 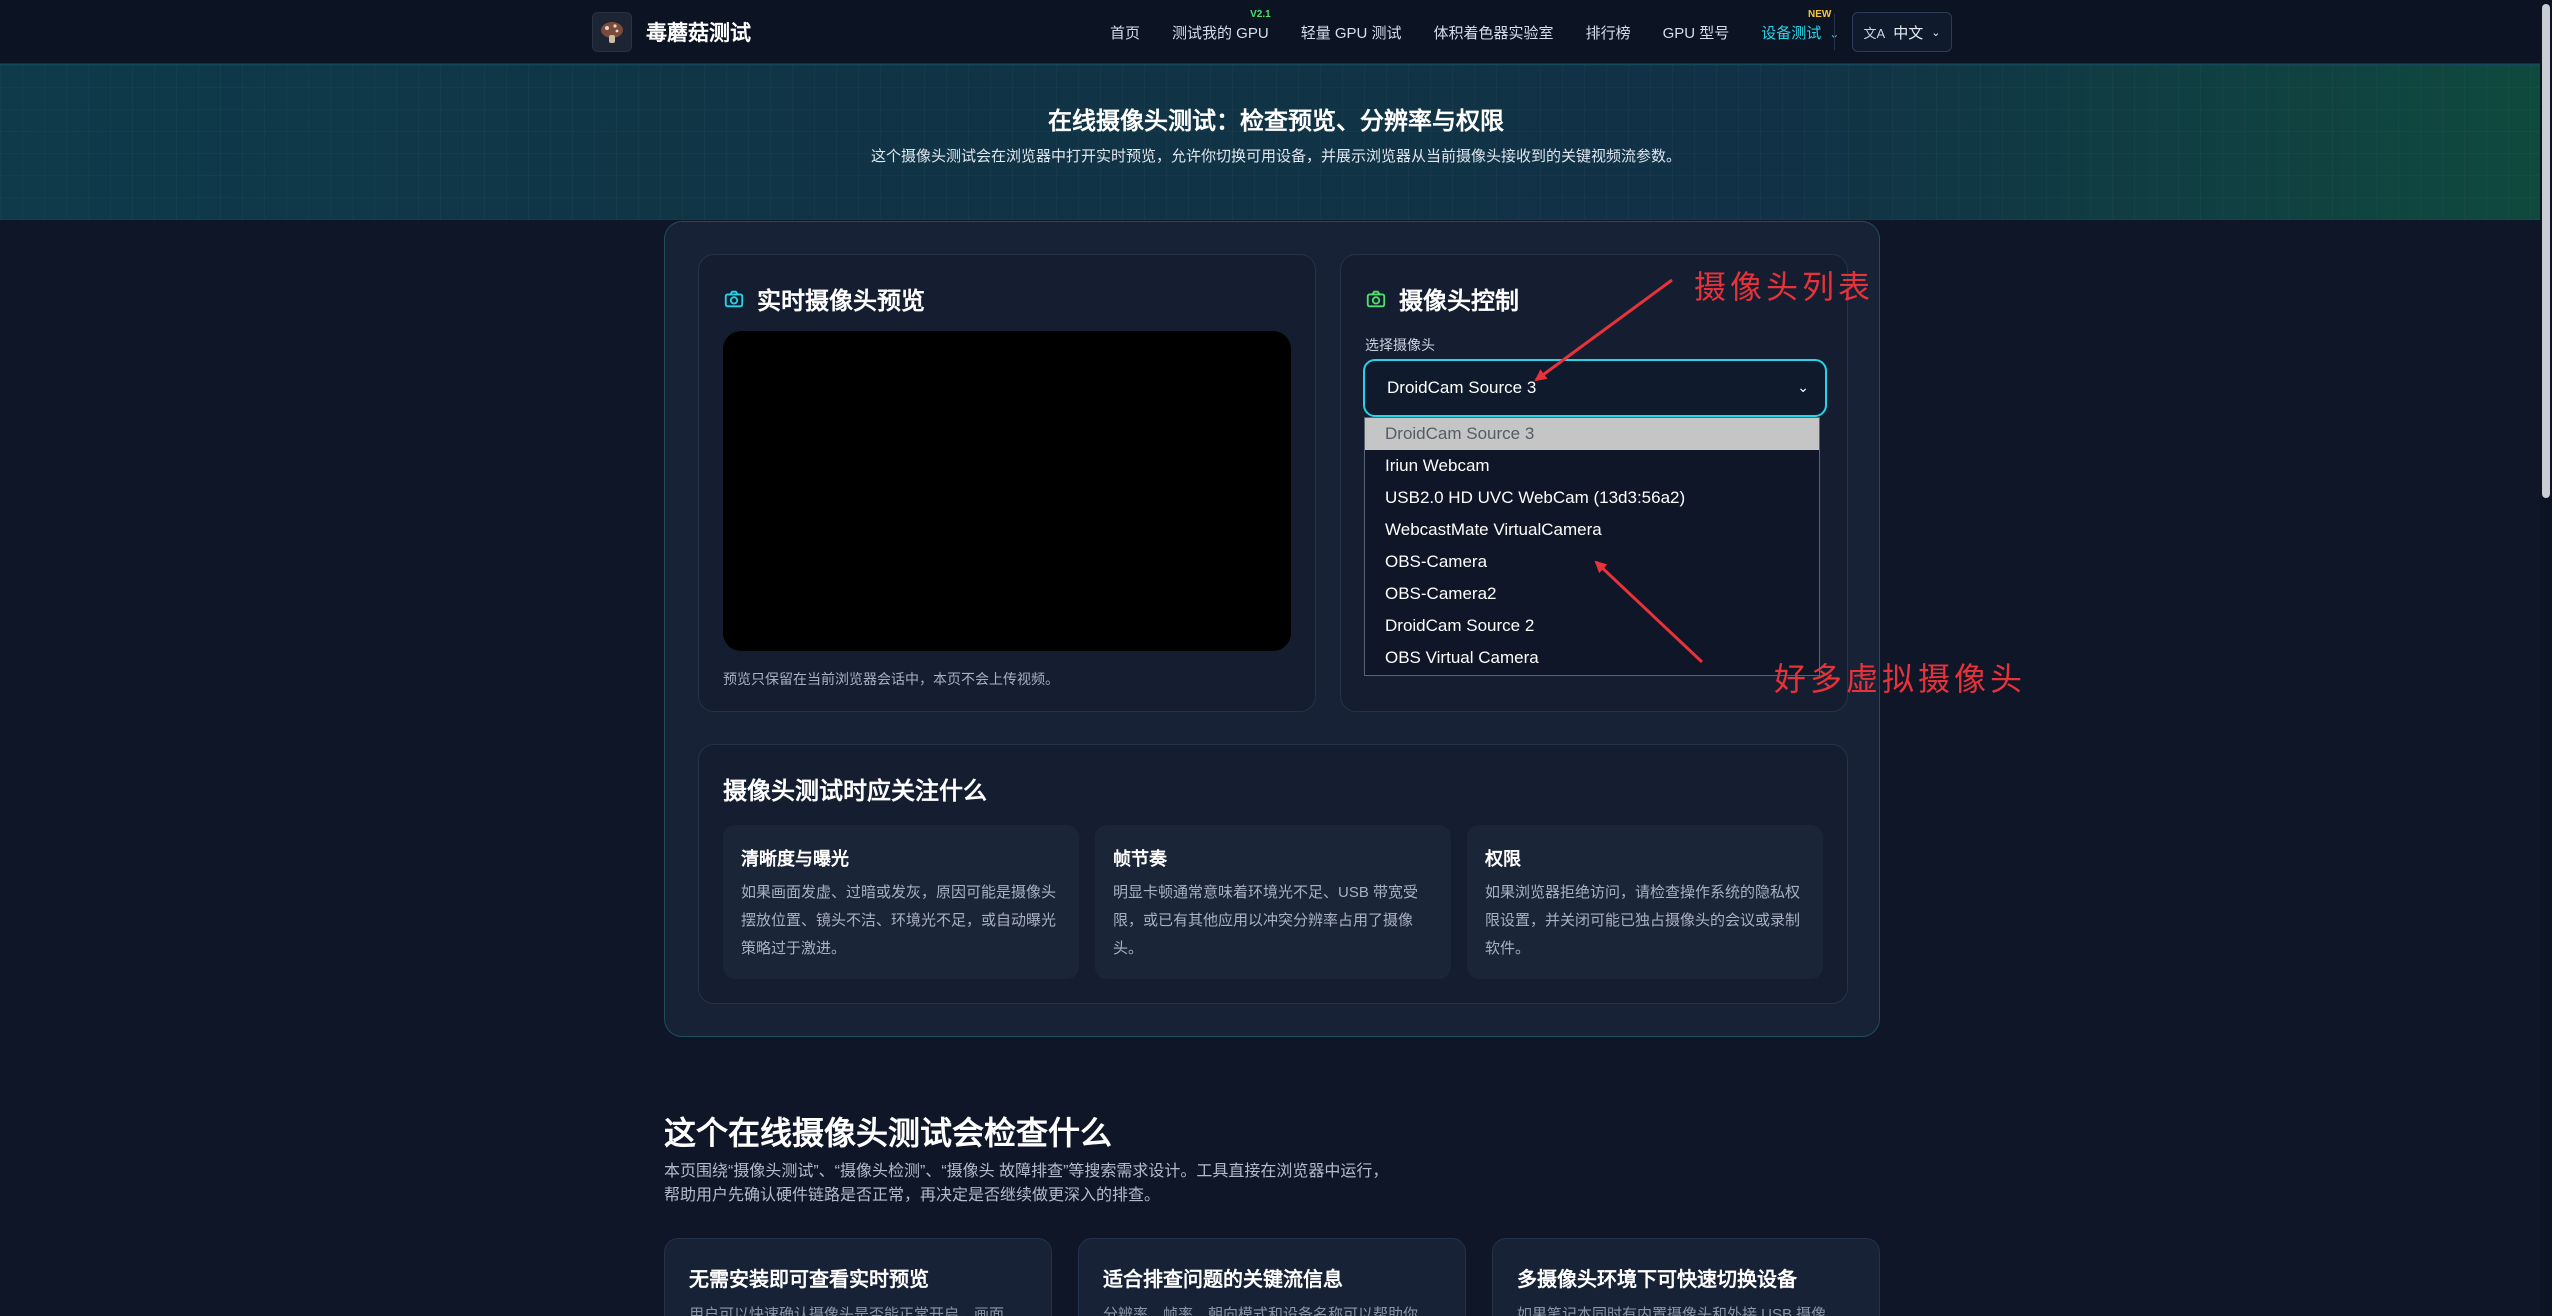 What do you see at coordinates (1592, 626) in the screenshot?
I see `camera-option: DroidCam Source 2` at bounding box center [1592, 626].